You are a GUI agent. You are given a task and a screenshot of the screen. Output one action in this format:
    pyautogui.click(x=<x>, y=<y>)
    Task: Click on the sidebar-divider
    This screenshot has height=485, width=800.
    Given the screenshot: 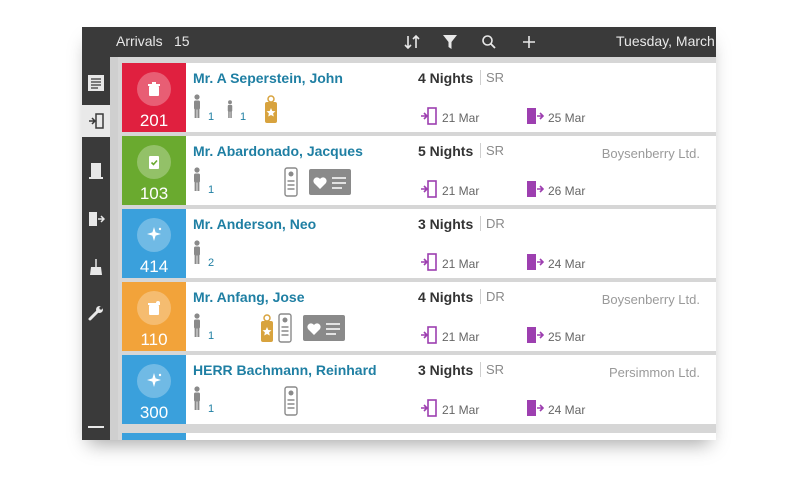 What is the action you would take?
    pyautogui.click(x=114, y=248)
    